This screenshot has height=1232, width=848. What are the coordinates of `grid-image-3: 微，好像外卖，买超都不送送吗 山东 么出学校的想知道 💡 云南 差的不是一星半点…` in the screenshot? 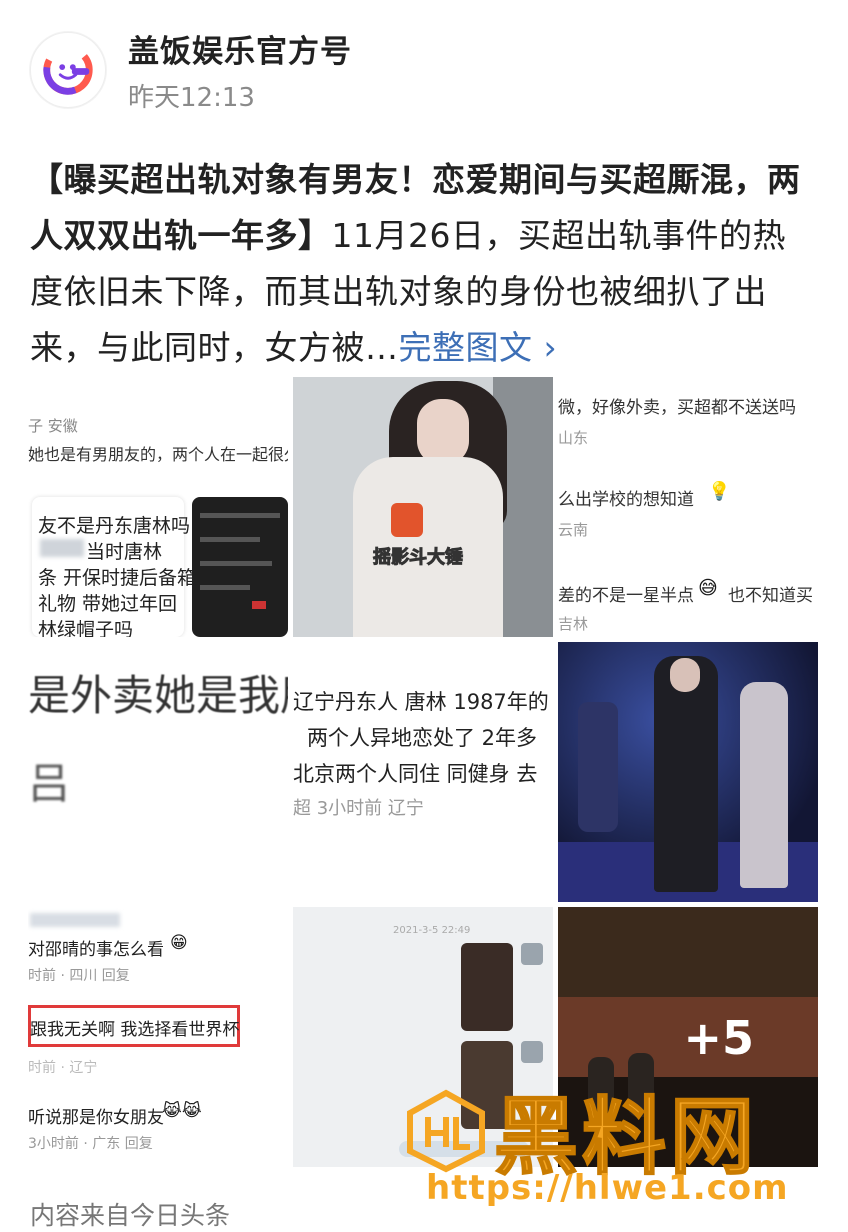 It's located at (688, 507).